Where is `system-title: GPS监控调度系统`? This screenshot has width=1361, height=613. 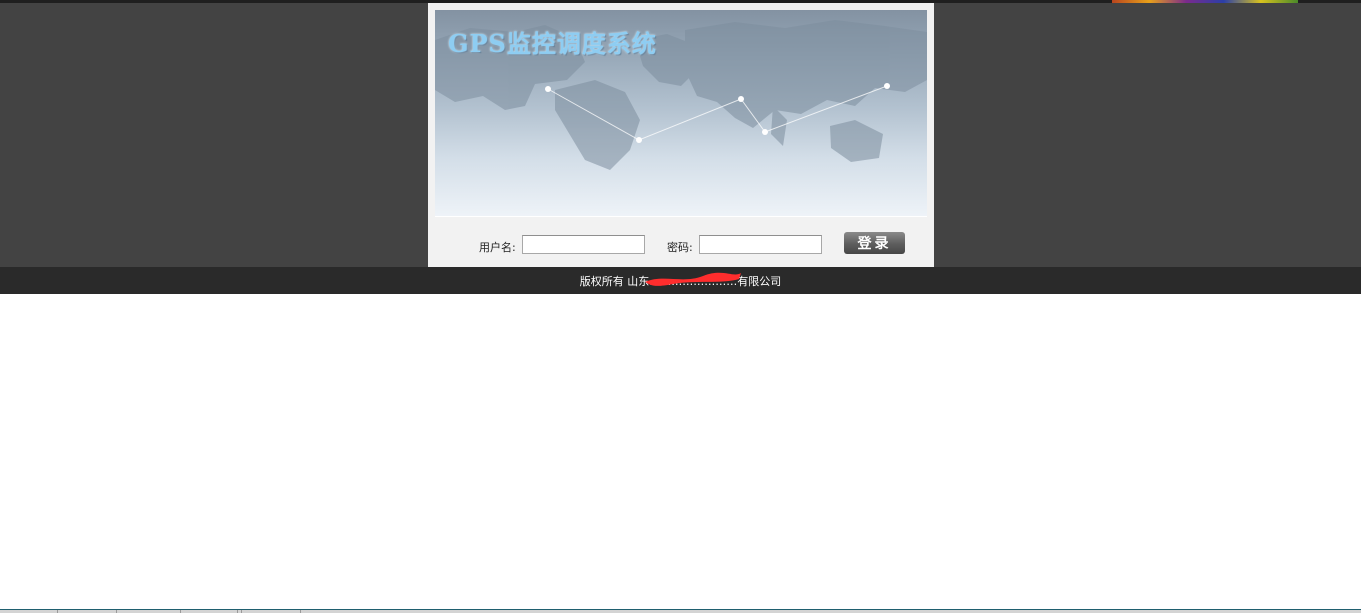
system-title: GPS监控调度系统 is located at coordinates (552, 43).